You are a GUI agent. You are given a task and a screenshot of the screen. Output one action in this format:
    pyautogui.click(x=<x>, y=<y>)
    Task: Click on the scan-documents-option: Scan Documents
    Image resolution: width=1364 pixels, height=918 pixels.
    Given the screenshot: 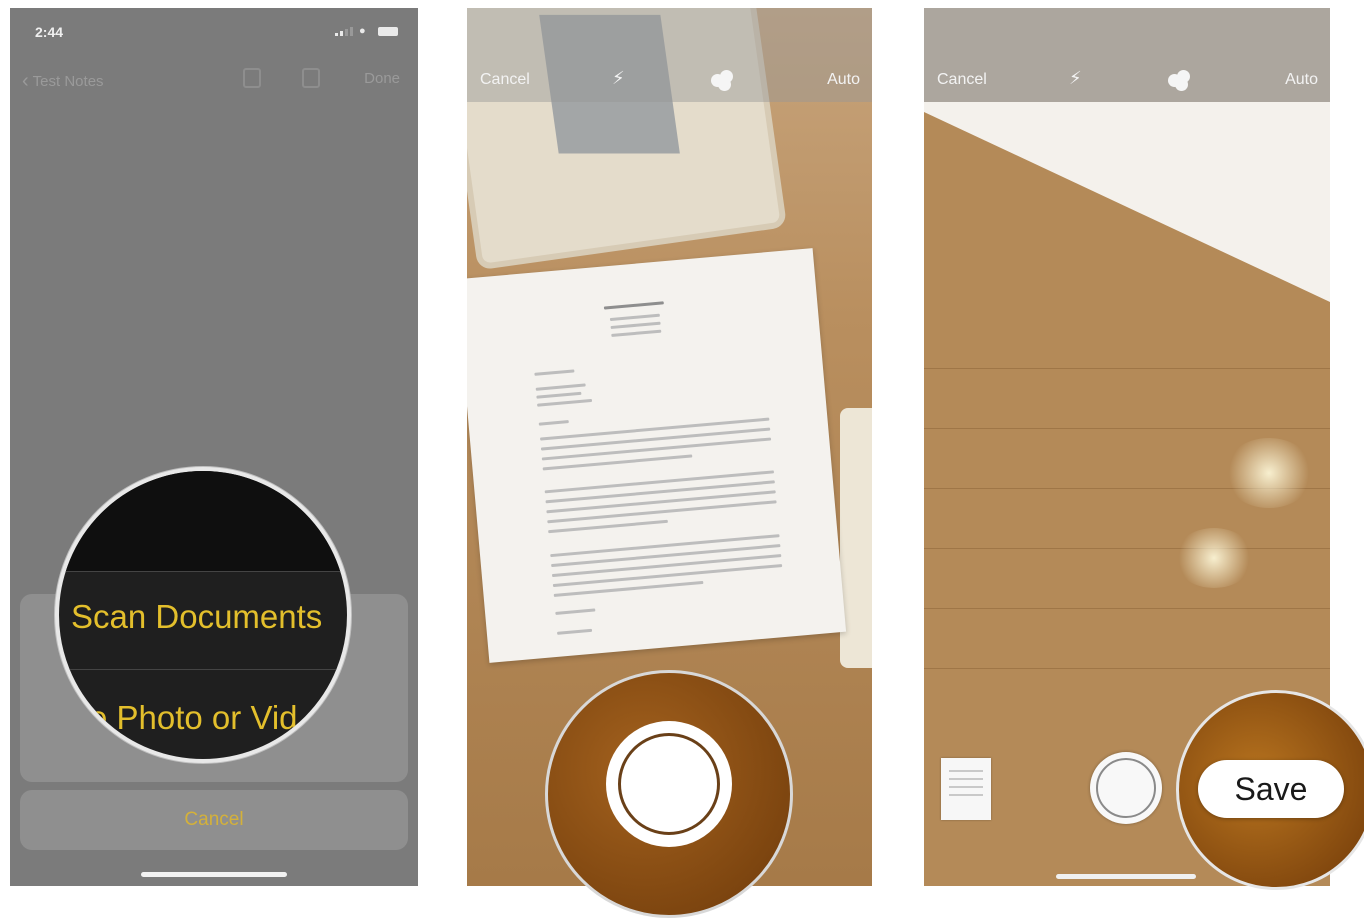 What is the action you would take?
    pyautogui.click(x=209, y=617)
    